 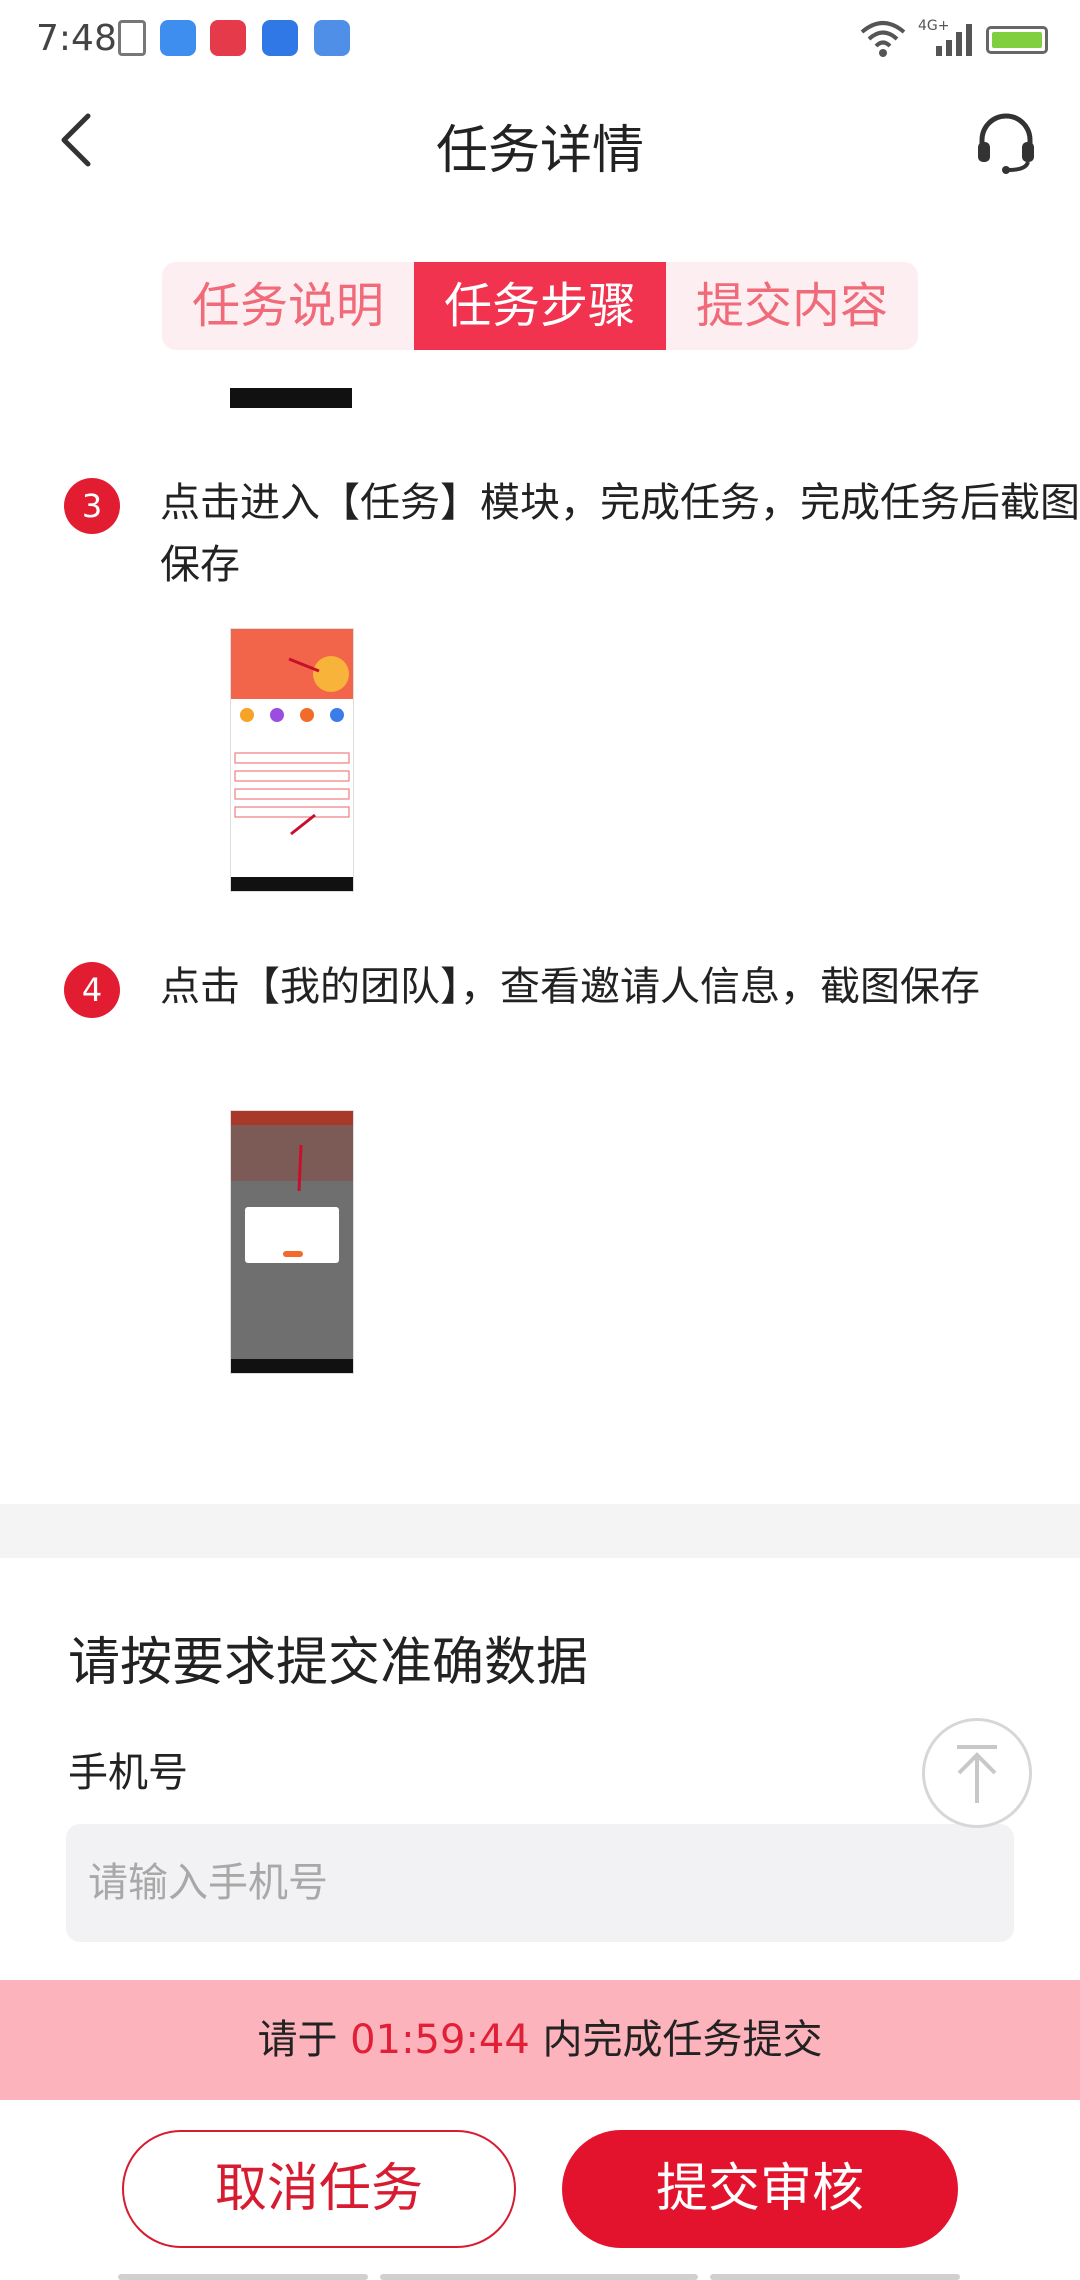 I want to click on arrow-up-icon, so click(x=977, y=1774).